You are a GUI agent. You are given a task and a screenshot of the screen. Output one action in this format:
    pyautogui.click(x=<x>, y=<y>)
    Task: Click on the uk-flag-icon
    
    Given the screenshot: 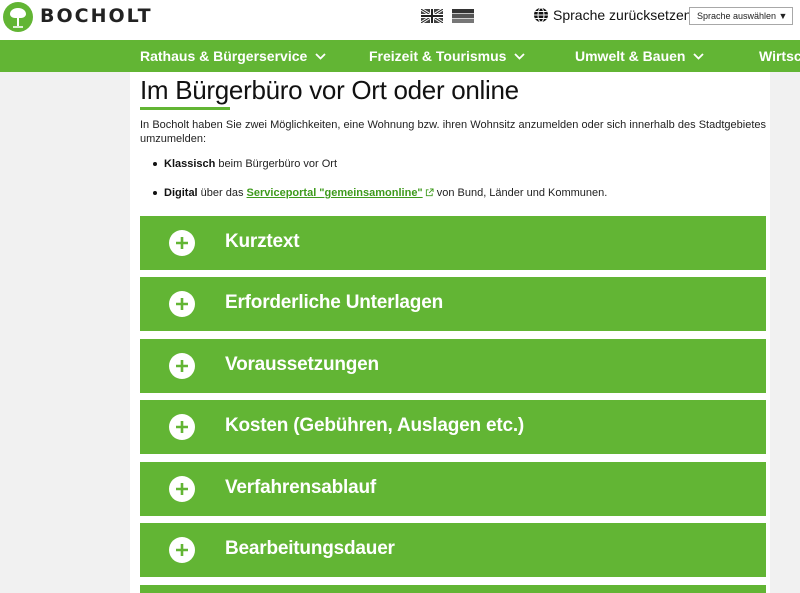 What is the action you would take?
    pyautogui.click(x=432, y=16)
    